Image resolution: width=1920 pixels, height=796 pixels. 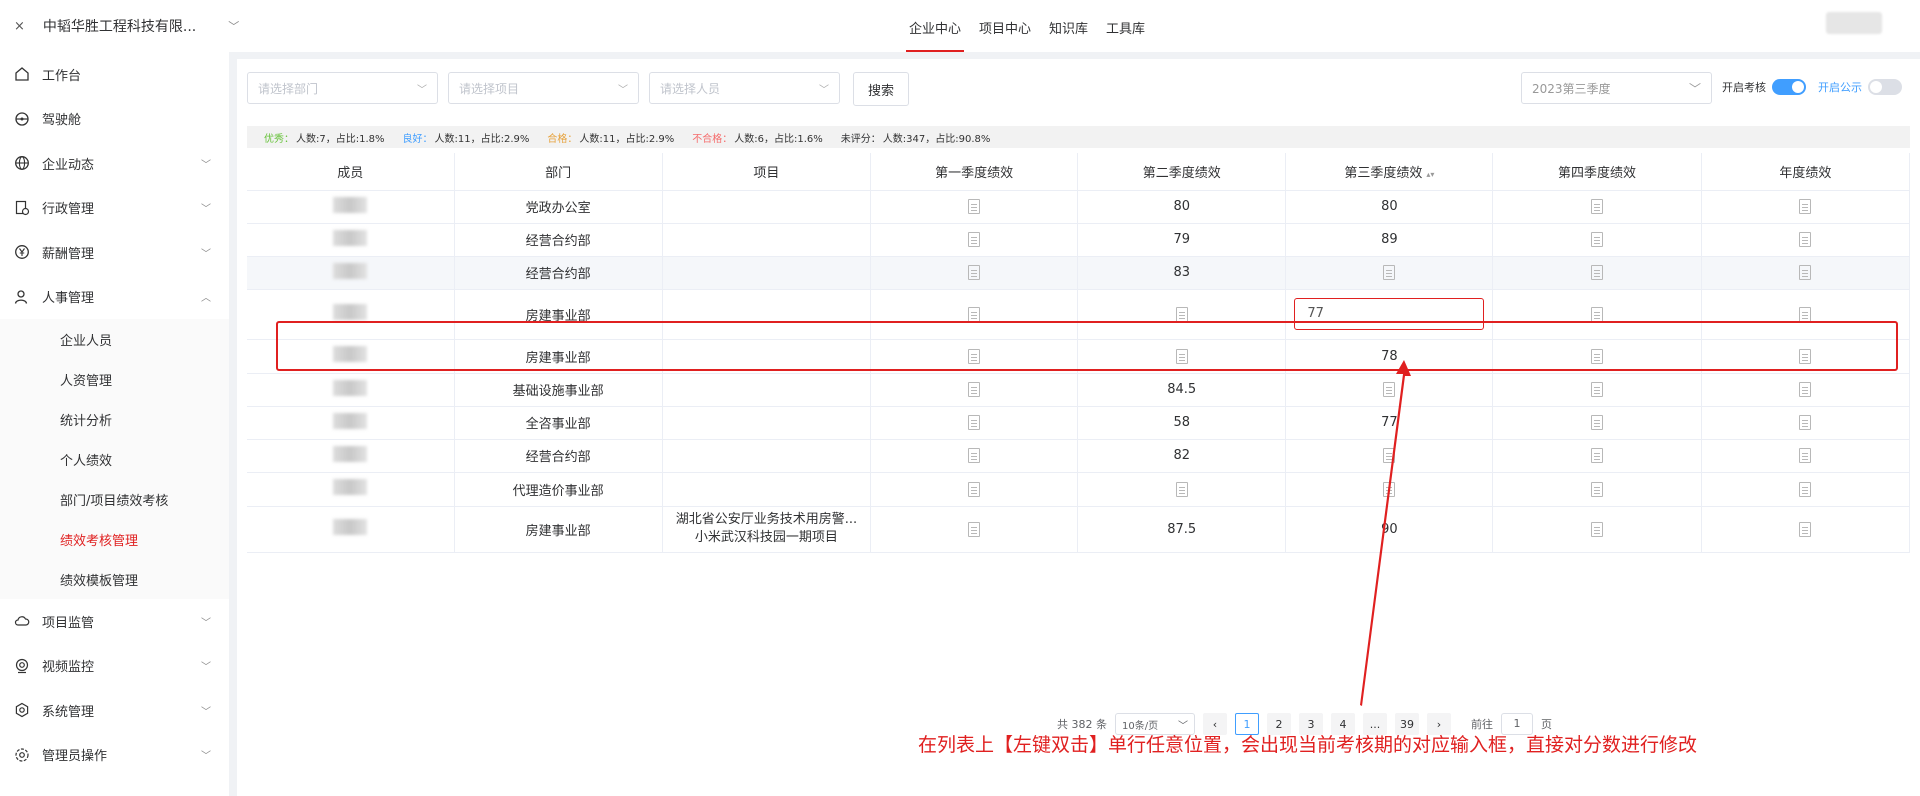 What do you see at coordinates (114, 297) in the screenshot?
I see `sidebar-item-hr: 人事管理 ︿` at bounding box center [114, 297].